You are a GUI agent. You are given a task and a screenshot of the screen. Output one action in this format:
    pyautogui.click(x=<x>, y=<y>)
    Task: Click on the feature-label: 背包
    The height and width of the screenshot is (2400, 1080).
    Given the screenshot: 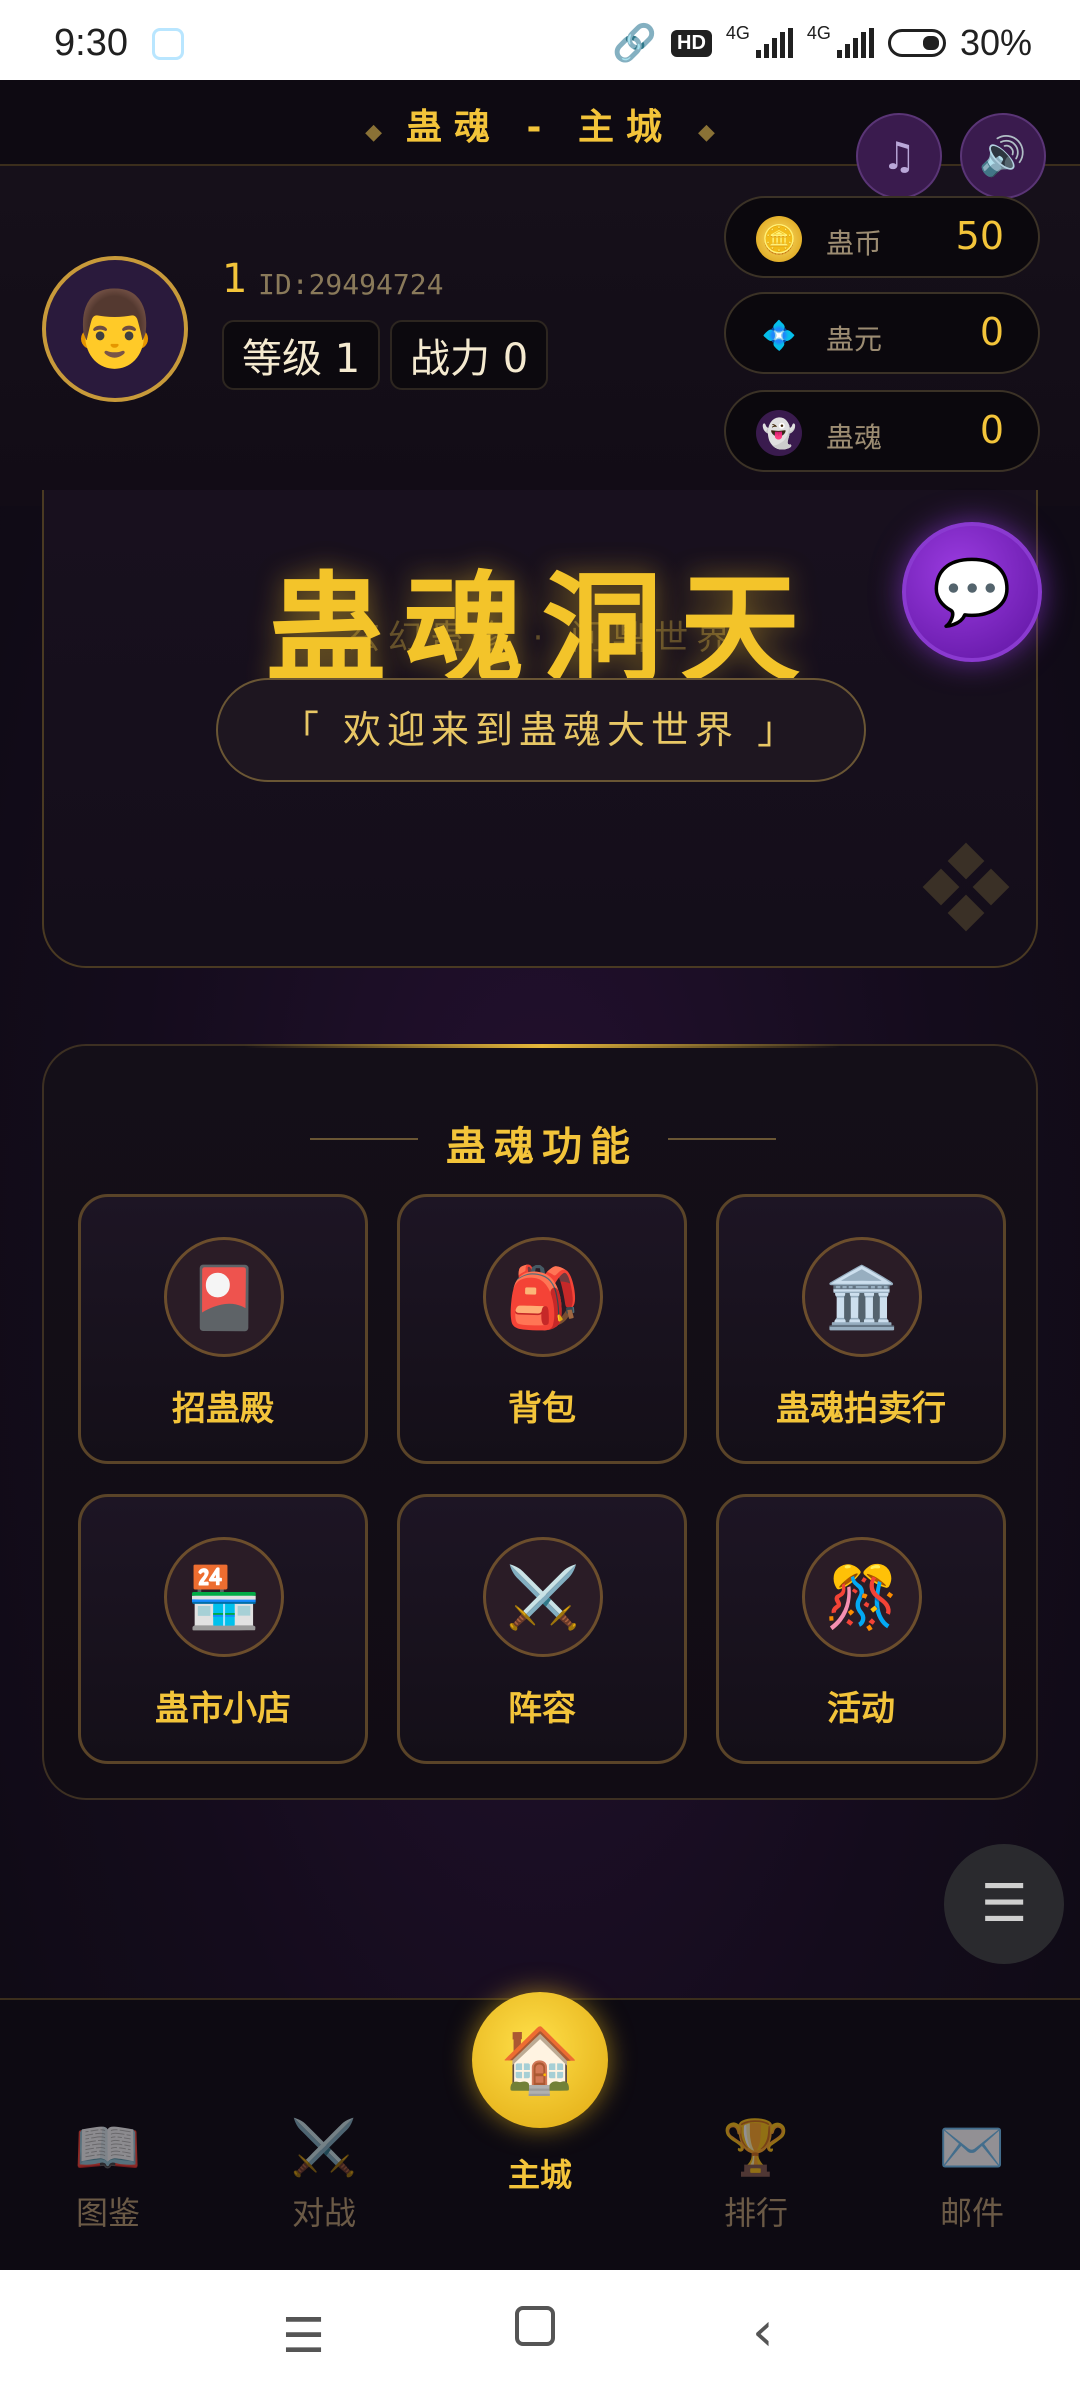 What is the action you would take?
    pyautogui.click(x=542, y=1409)
    